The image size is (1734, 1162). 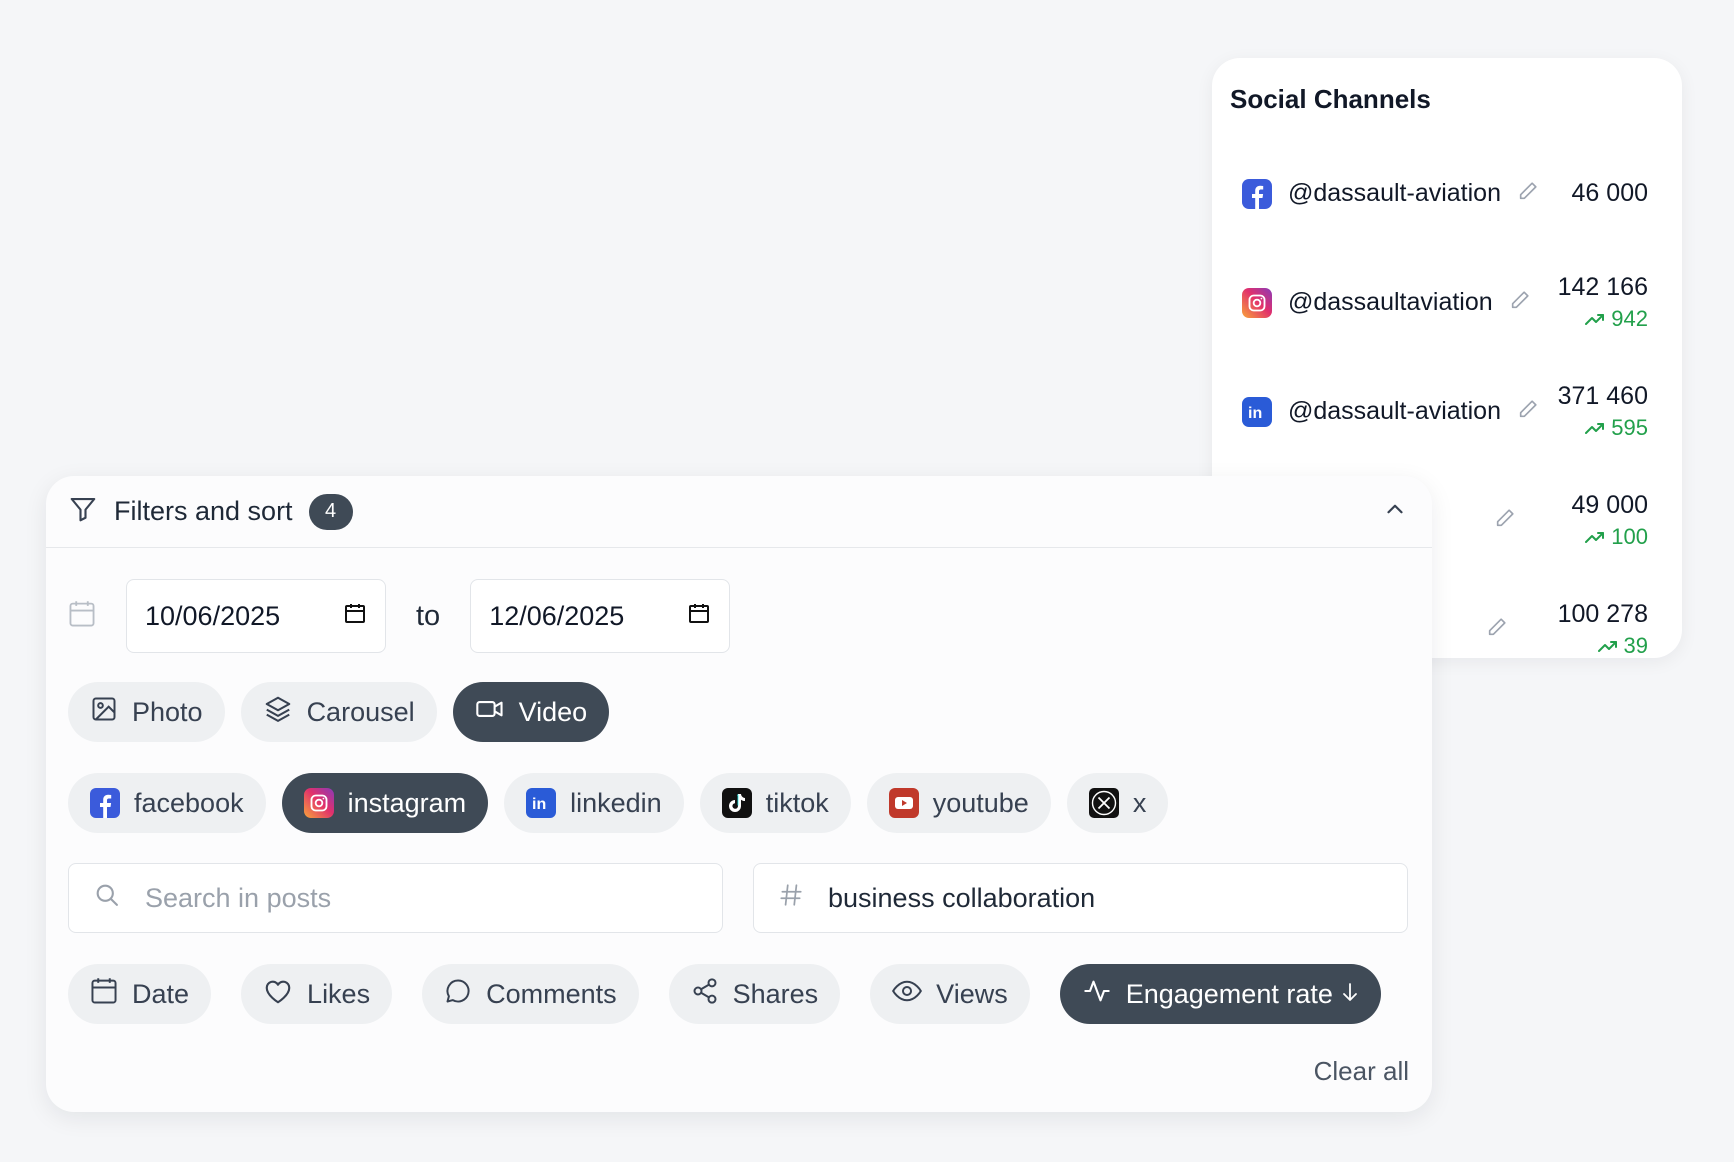 What do you see at coordinates (980, 802) in the screenshot?
I see `chip-label: youtube` at bounding box center [980, 802].